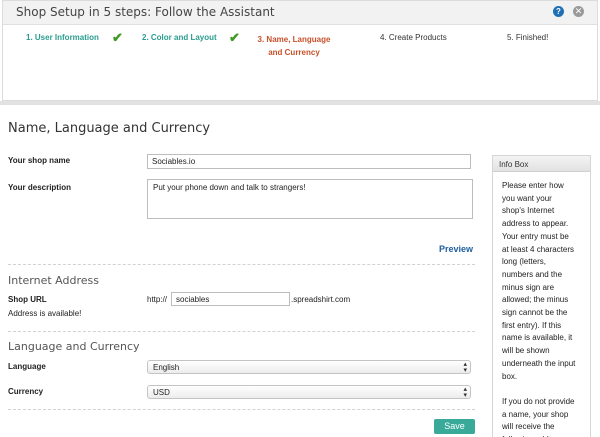 The height and width of the screenshot is (437, 600). What do you see at coordinates (62, 37) in the screenshot?
I see `step-user-information: 1. User Information` at bounding box center [62, 37].